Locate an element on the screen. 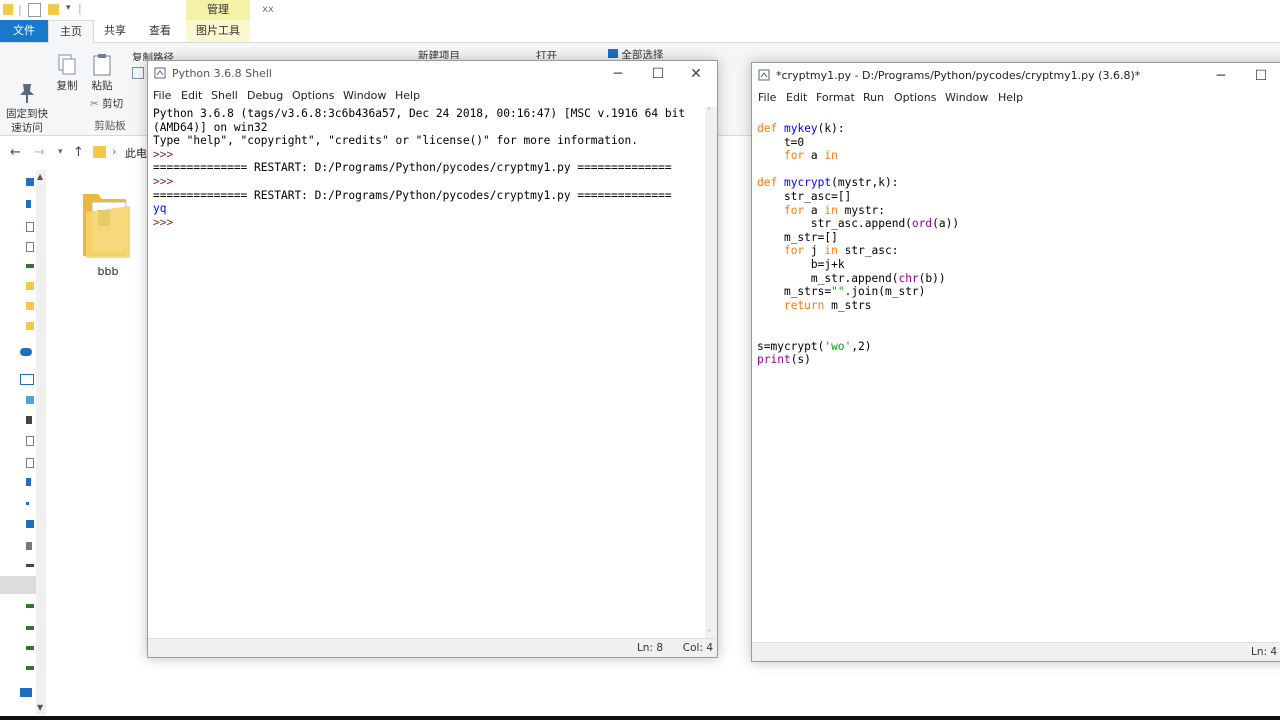 This screenshot has height=720, width=1280. scroll-up-icon: ▲ is located at coordinates (40, 176).